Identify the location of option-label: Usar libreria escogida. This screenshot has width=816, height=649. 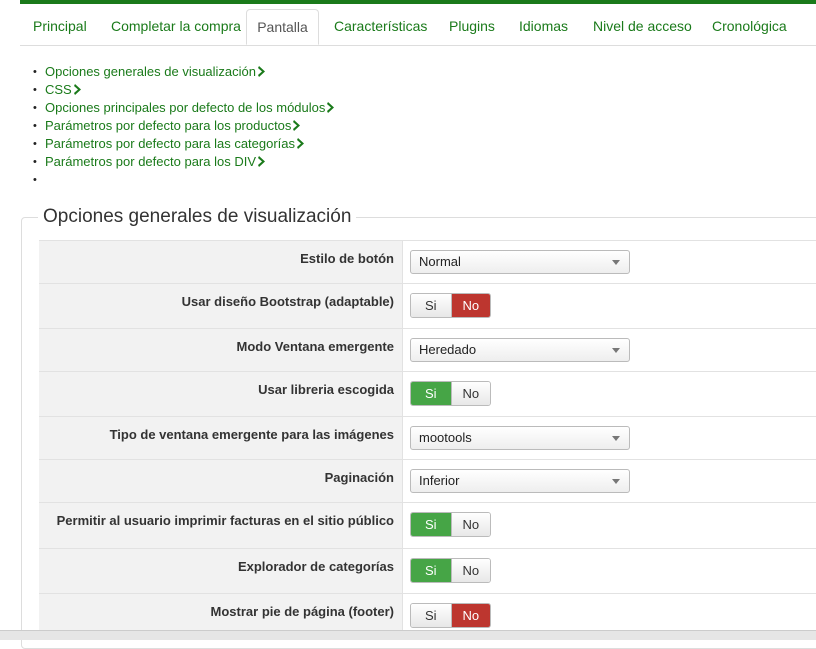
(326, 389).